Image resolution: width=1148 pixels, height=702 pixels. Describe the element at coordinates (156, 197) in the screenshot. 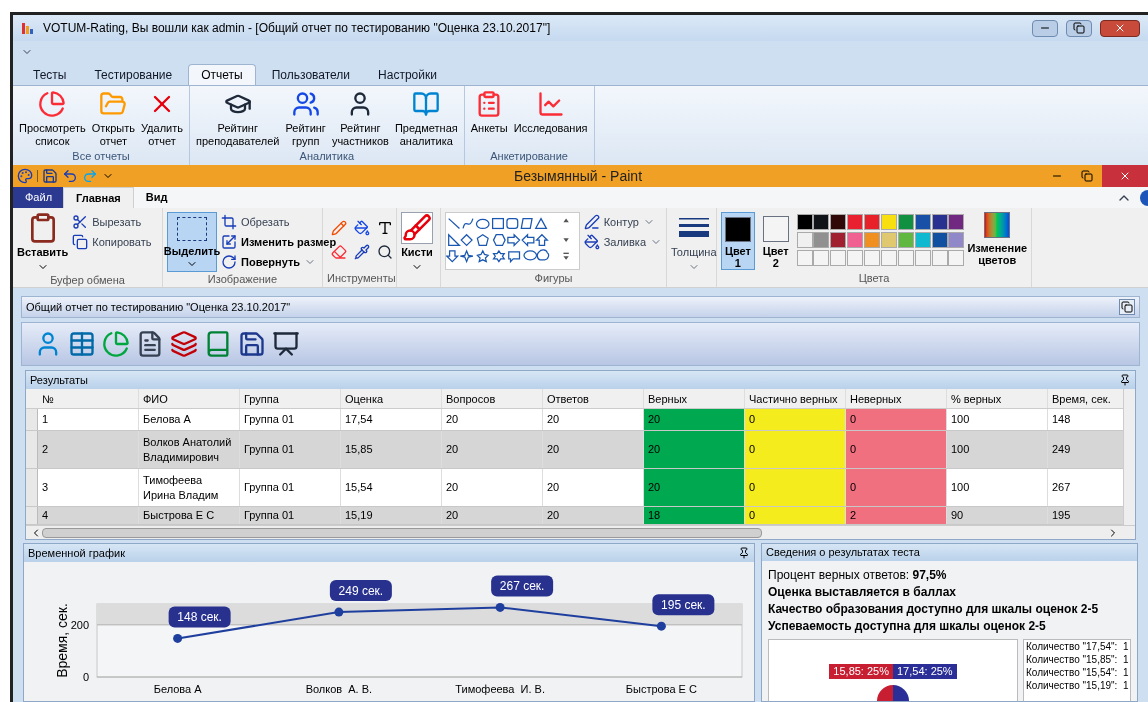

I see `ribbon-tab: Вид` at that location.